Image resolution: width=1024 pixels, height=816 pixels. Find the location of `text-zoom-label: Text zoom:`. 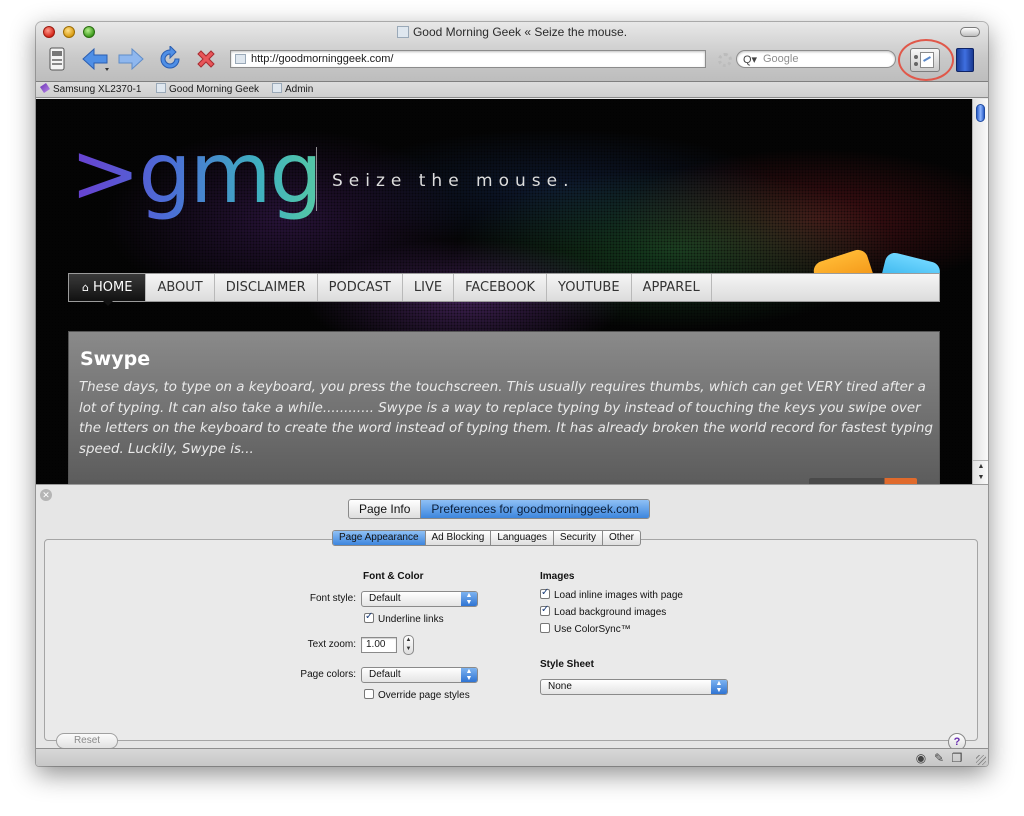

text-zoom-label: Text zoom: is located at coordinates (331, 644).